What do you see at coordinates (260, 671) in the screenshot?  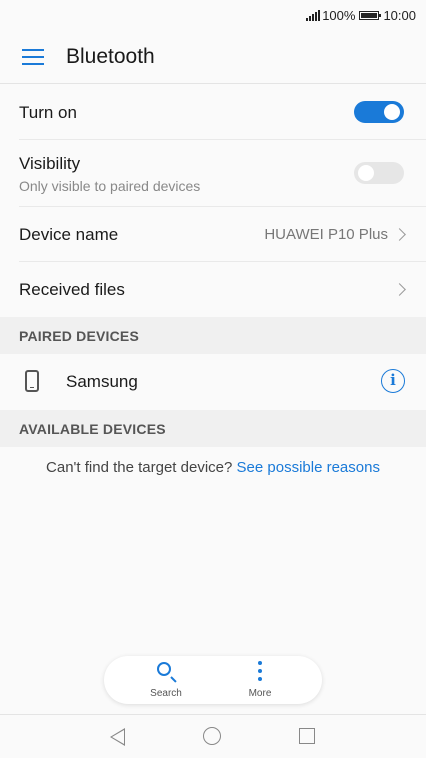 I see `more-vertical-icon` at bounding box center [260, 671].